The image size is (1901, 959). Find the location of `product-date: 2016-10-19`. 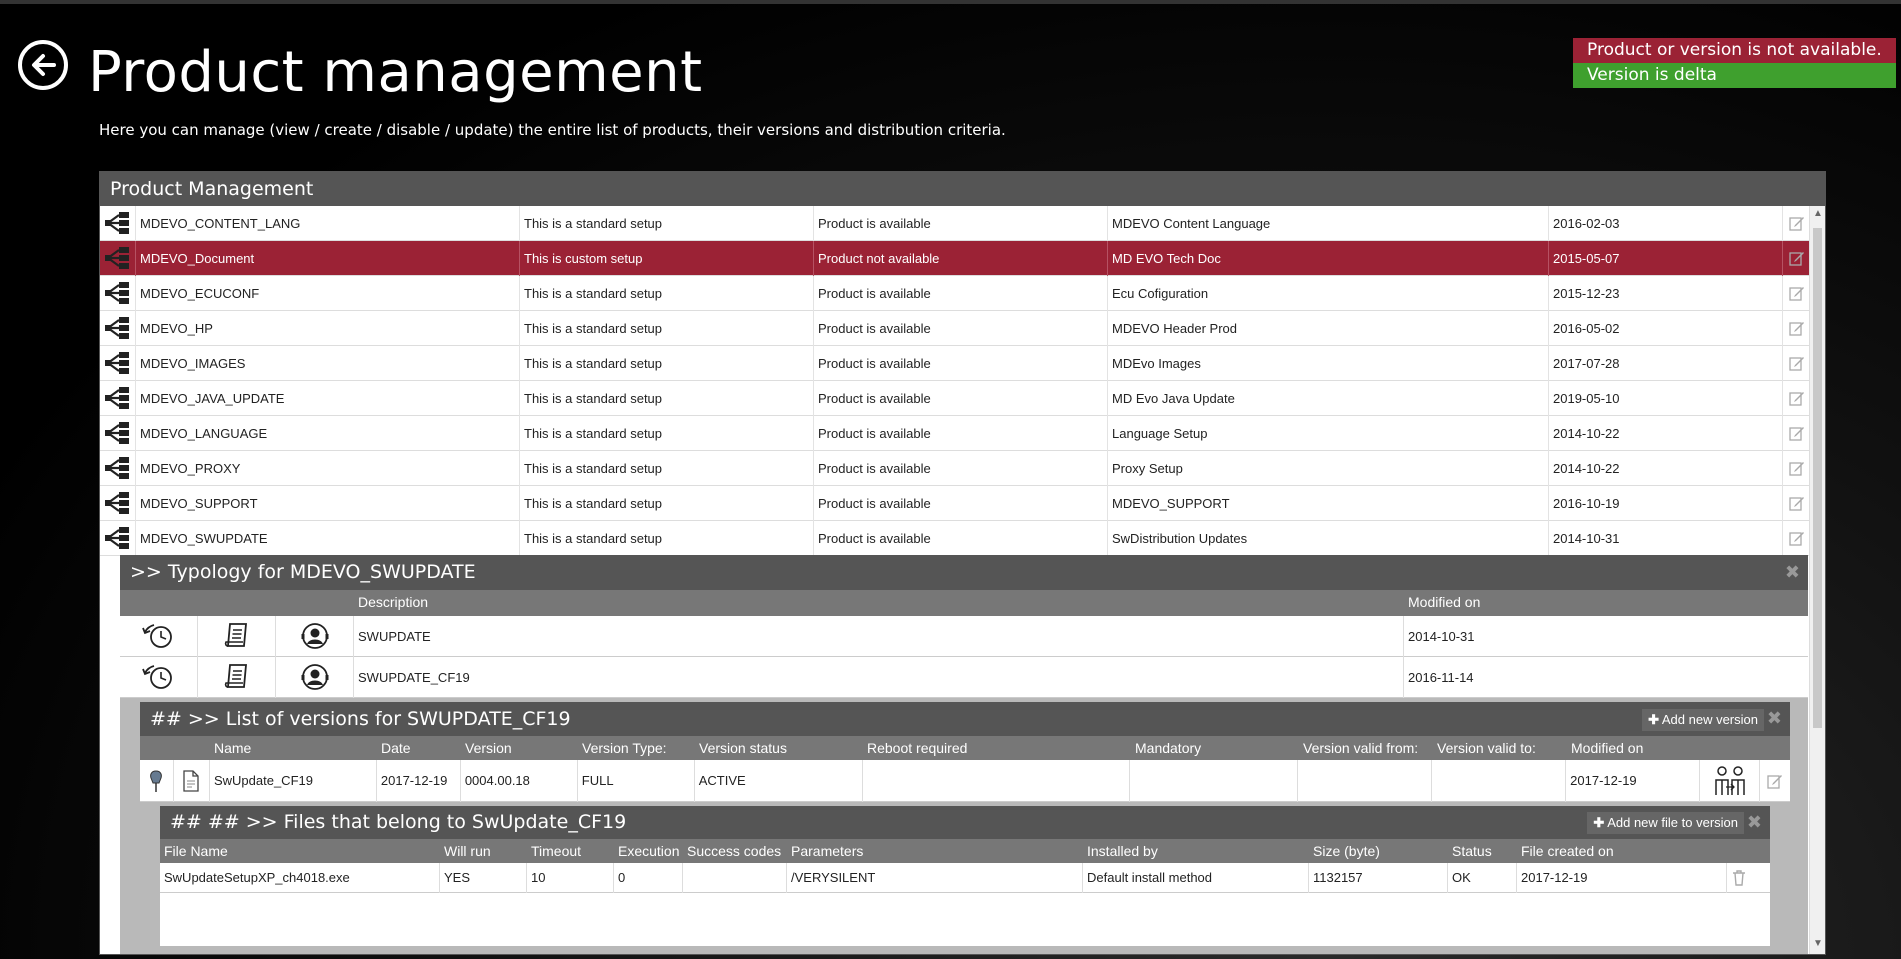

product-date: 2016-10-19 is located at coordinates (1666, 503).